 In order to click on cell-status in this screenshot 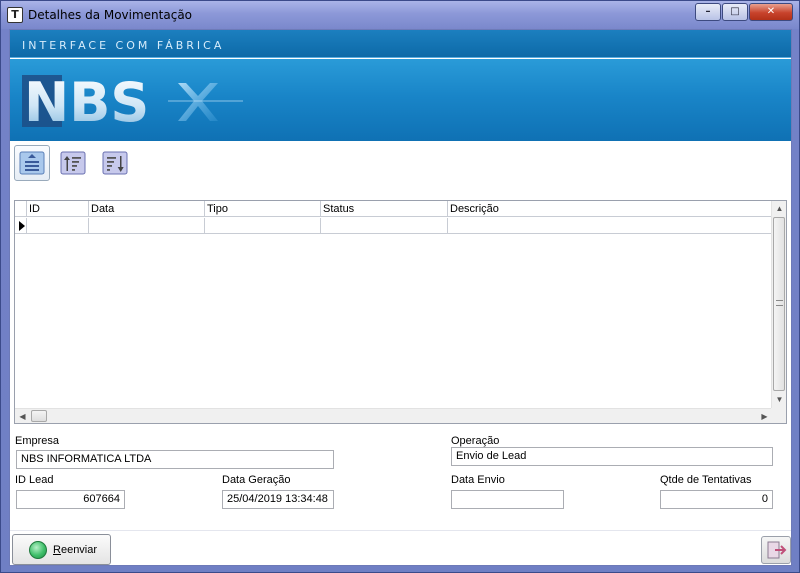, I will do `click(384, 226)`.